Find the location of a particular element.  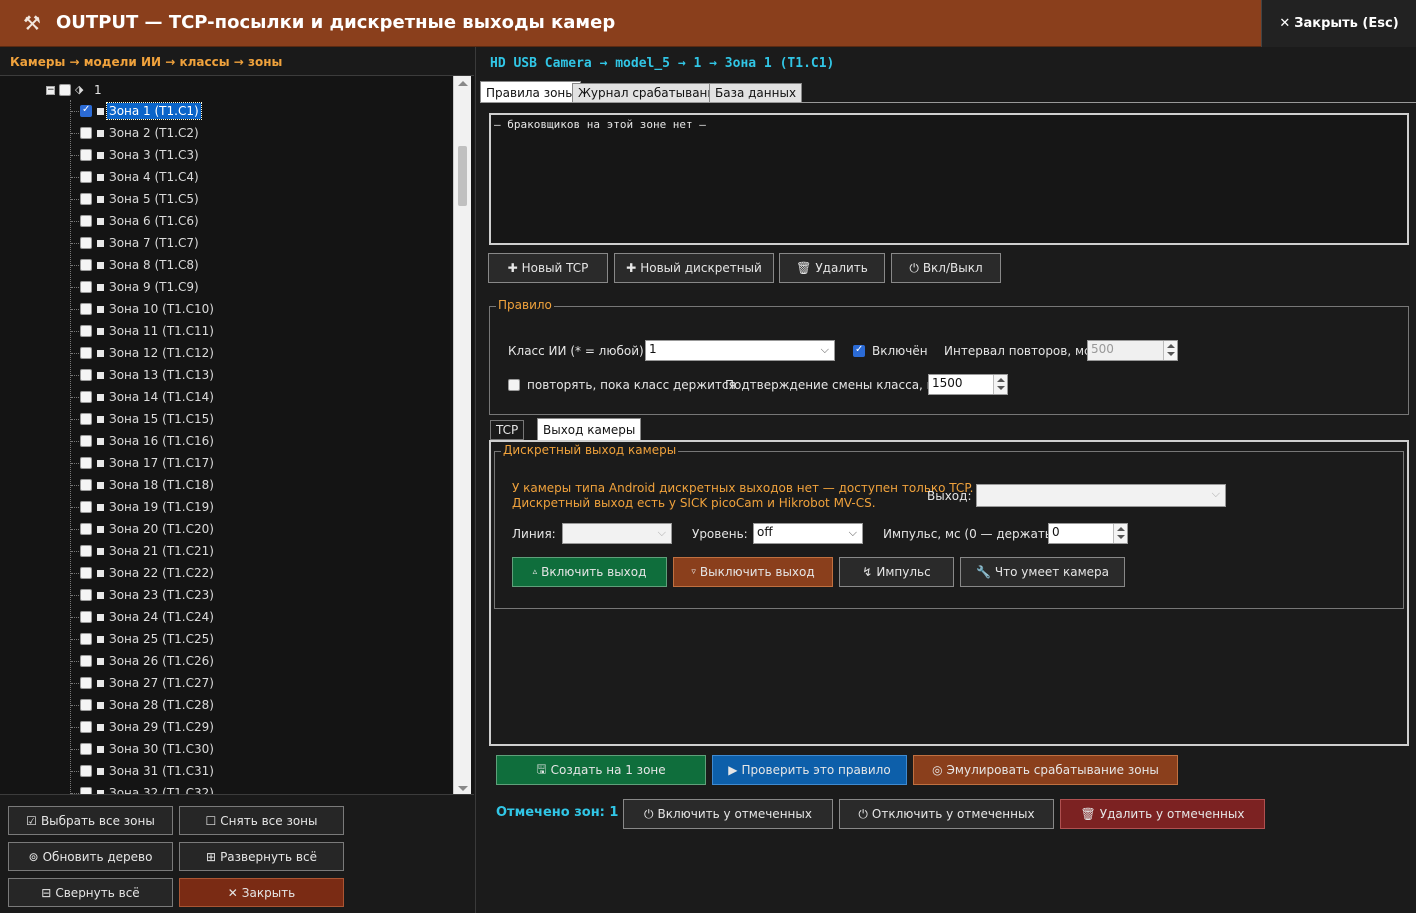

zone-tree-item: Зона 27 (T1.C27) is located at coordinates (148, 683).